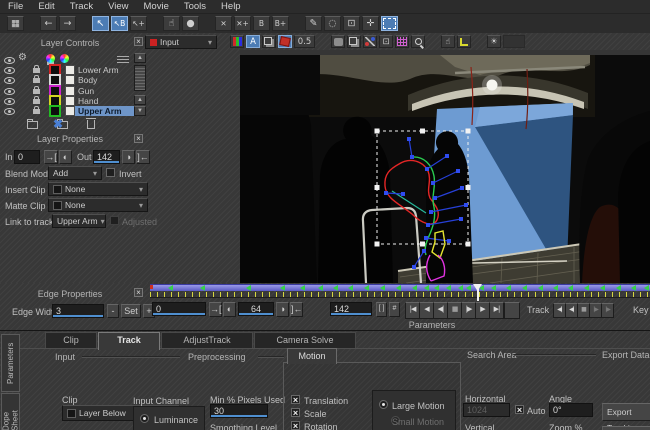  What do you see at coordinates (100, 23) in the screenshot?
I see `pointer-tool-icon: ↖` at bounding box center [100, 23].